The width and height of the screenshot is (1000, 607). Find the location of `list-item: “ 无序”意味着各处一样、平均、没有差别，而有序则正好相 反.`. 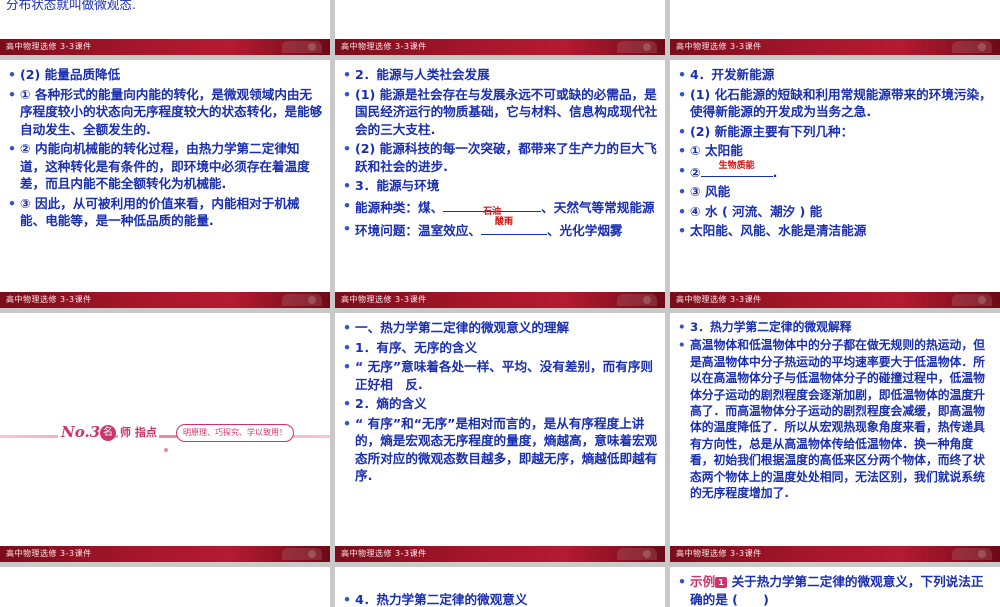

list-item: “ 无序”意味着各处一样、平均、没有差别，而有序则正好相 反. is located at coordinates (500, 375).